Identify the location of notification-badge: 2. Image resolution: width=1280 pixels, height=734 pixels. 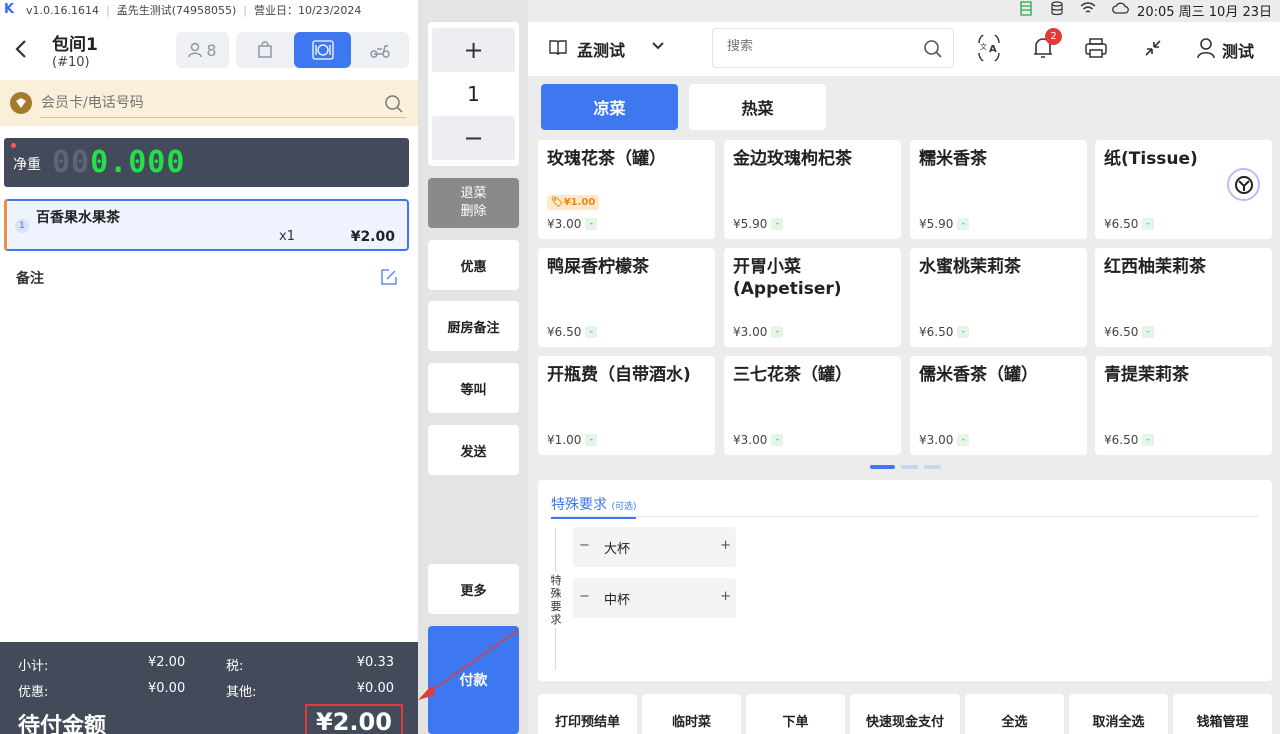
(1053, 36).